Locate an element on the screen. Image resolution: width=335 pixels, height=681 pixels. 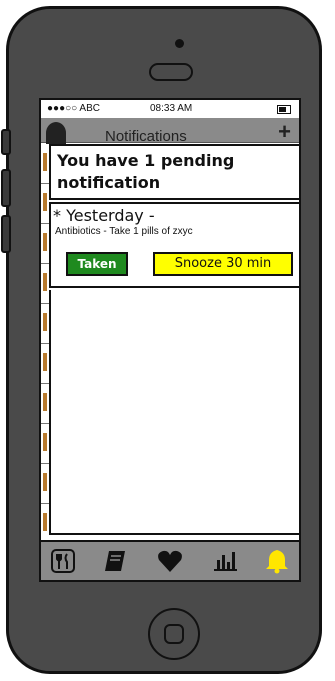
speaker is located at coordinates (171, 72).